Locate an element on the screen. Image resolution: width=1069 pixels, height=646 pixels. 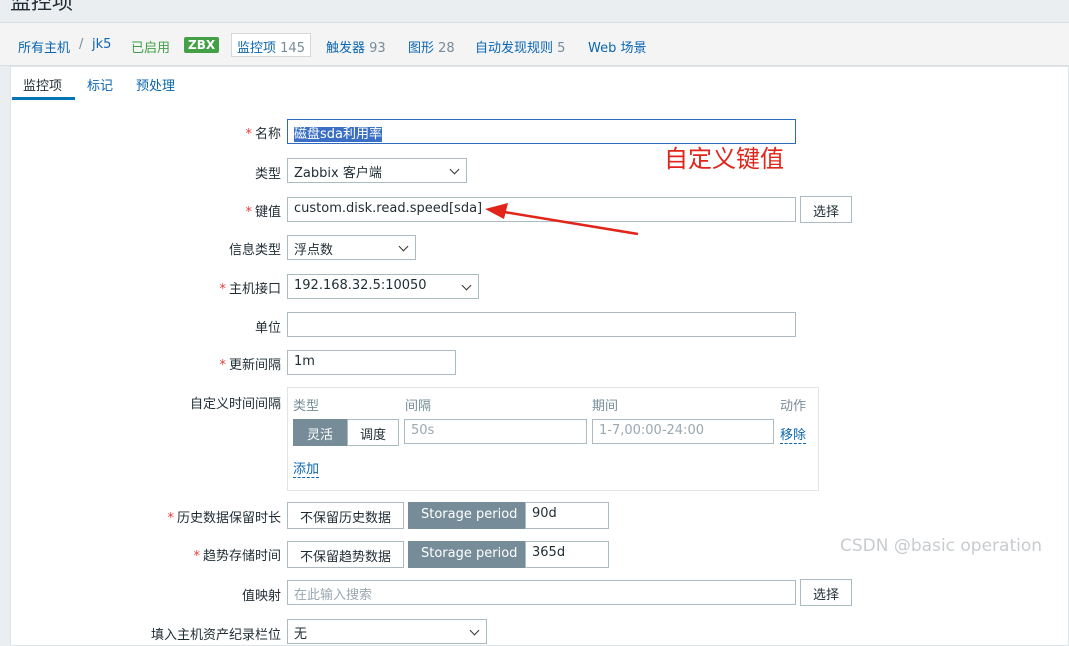
graphs-label: 图形 is located at coordinates (421, 48).